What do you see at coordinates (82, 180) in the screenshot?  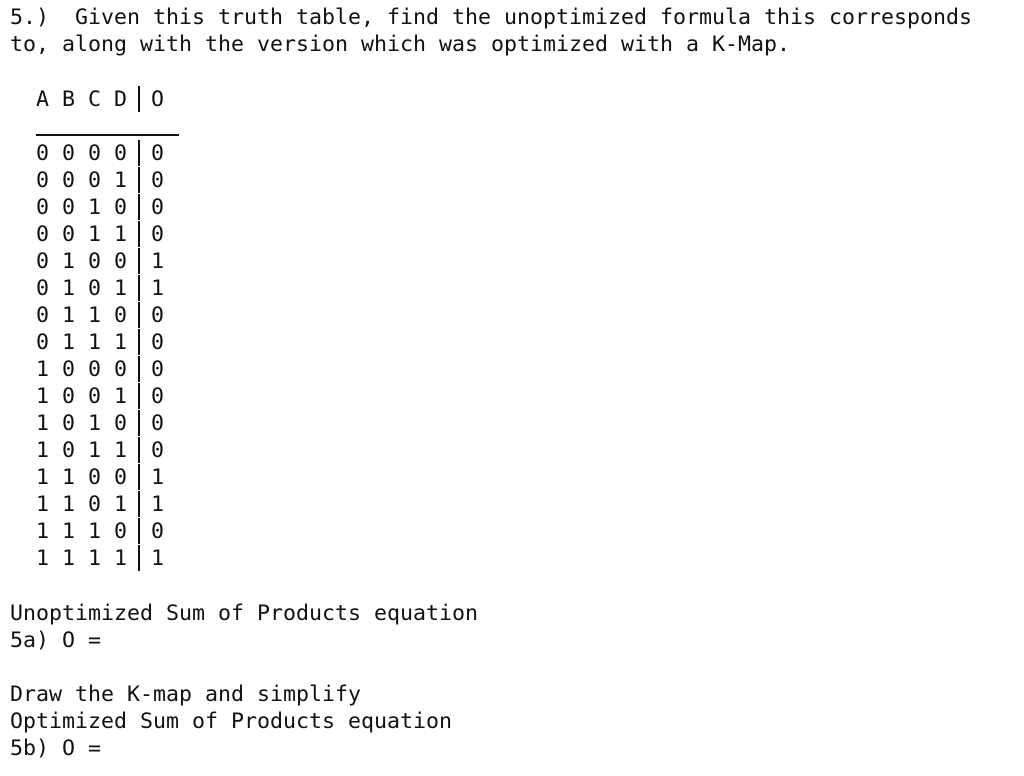 I see `row-inputs: 0 0 0 1` at bounding box center [82, 180].